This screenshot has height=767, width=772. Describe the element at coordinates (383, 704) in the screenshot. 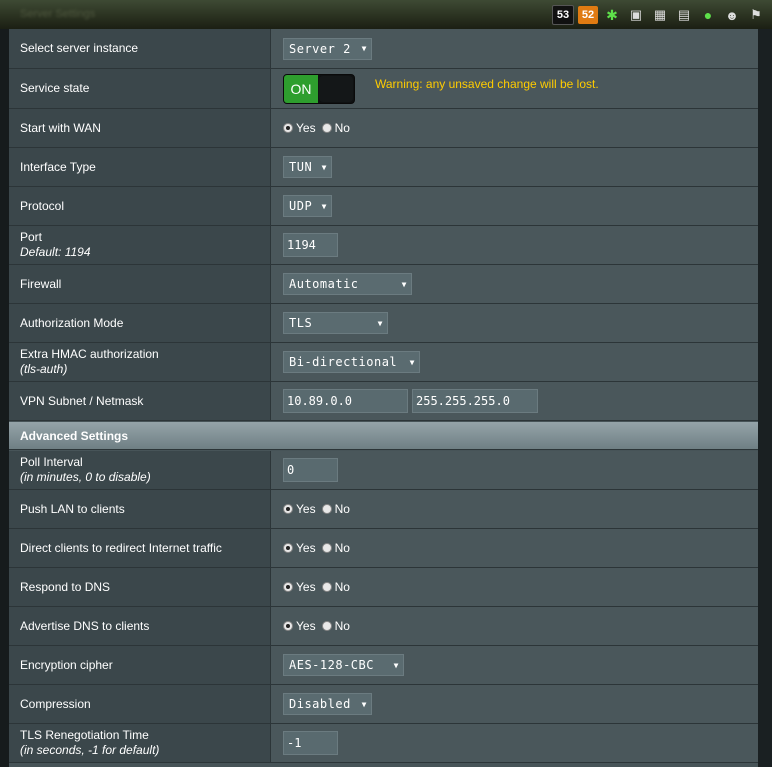

I see `row-compression: Compression Disabled ▼` at that location.